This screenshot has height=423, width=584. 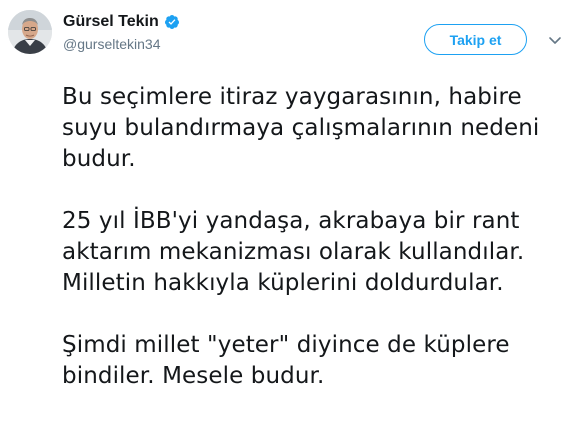 What do you see at coordinates (112, 44) in the screenshot?
I see `author-handle: @gurseltekin34` at bounding box center [112, 44].